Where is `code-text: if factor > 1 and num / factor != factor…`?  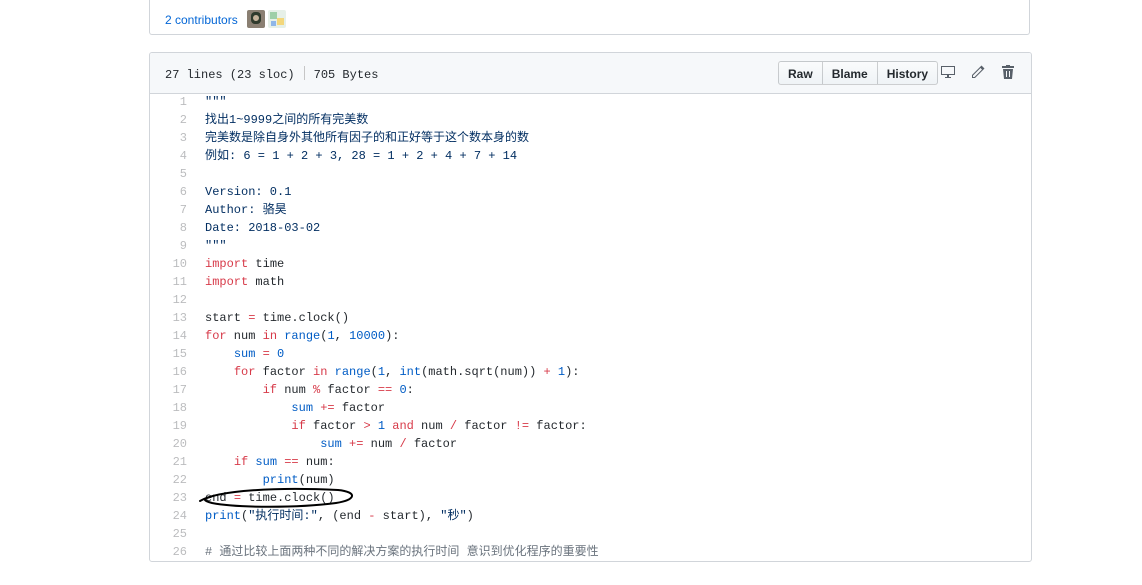
code-text: if factor > 1 and num / factor != factor… is located at coordinates (396, 426).